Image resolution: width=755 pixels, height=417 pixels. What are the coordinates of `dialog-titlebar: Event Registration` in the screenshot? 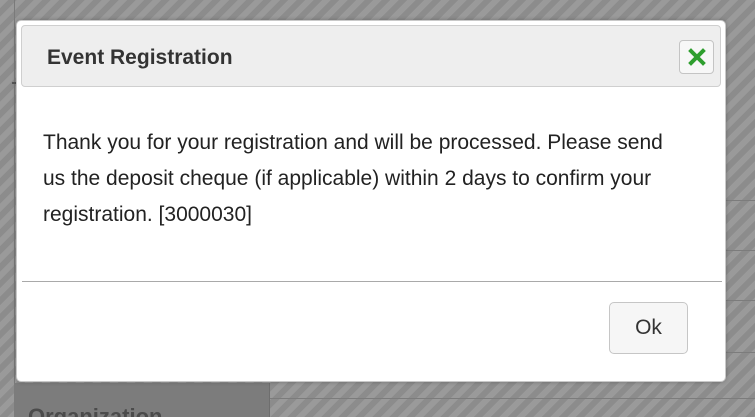 It's located at (371, 56).